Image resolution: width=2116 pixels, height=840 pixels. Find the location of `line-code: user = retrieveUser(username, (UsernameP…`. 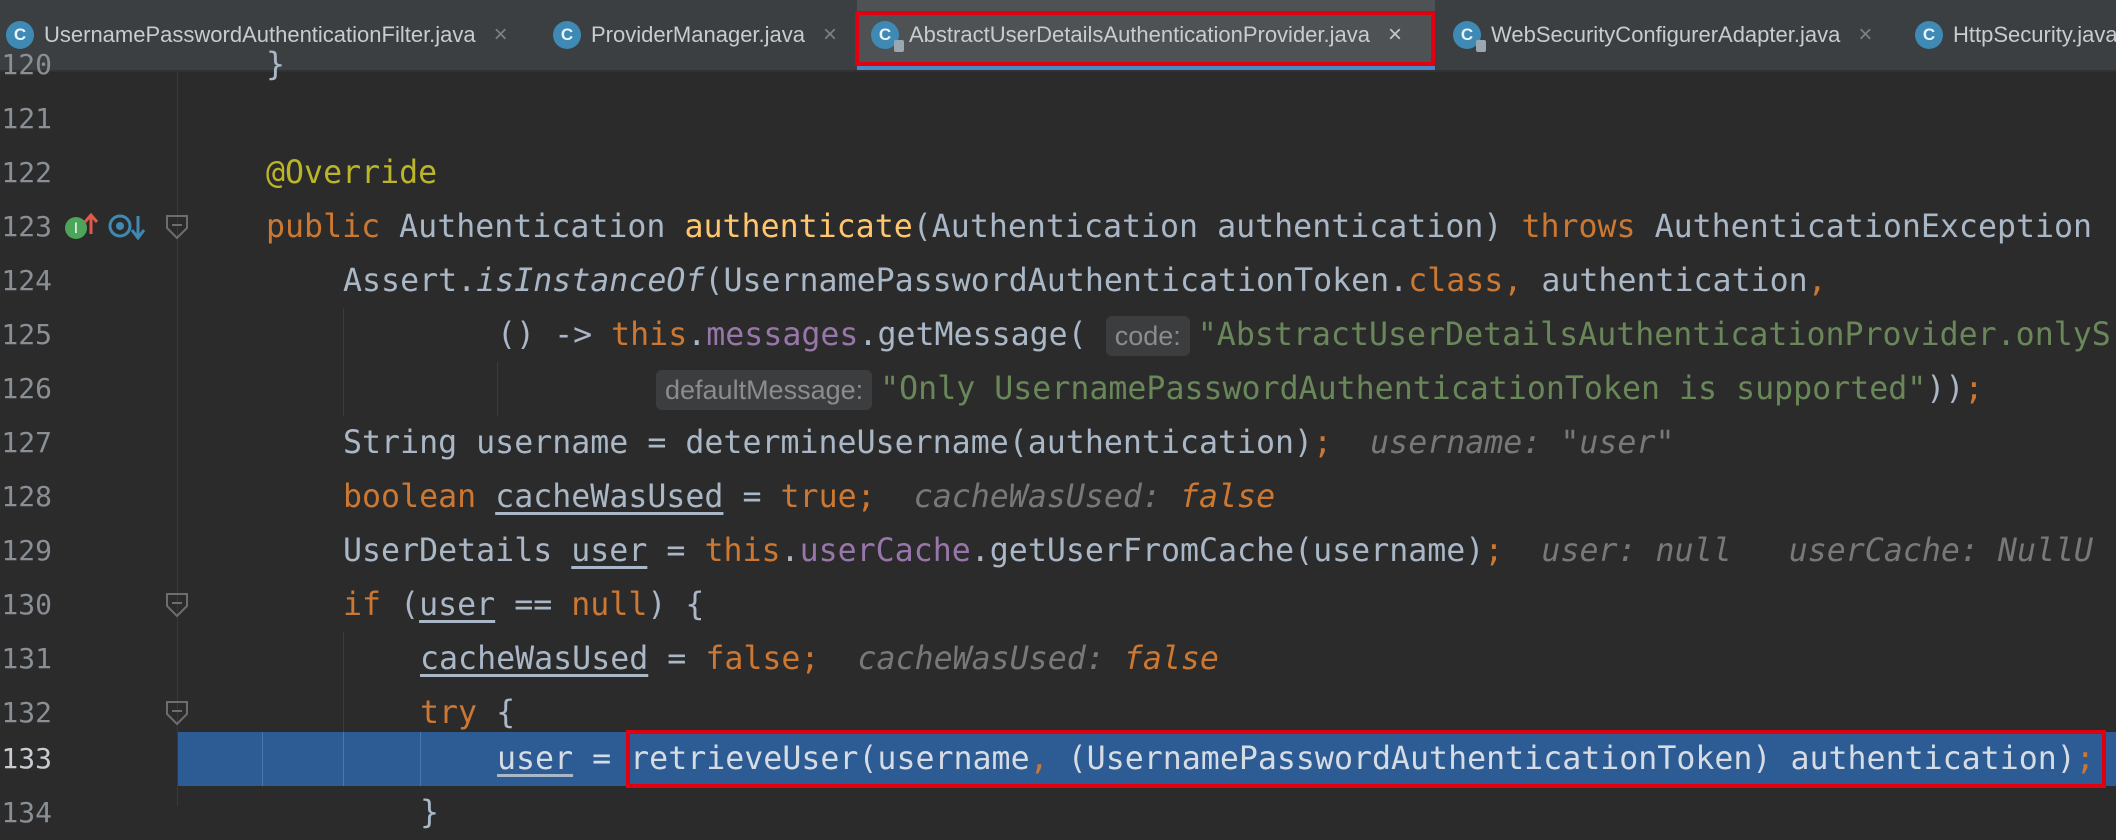

line-code: user = retrieveUser(username, (UsernameP… is located at coordinates (1296, 759).